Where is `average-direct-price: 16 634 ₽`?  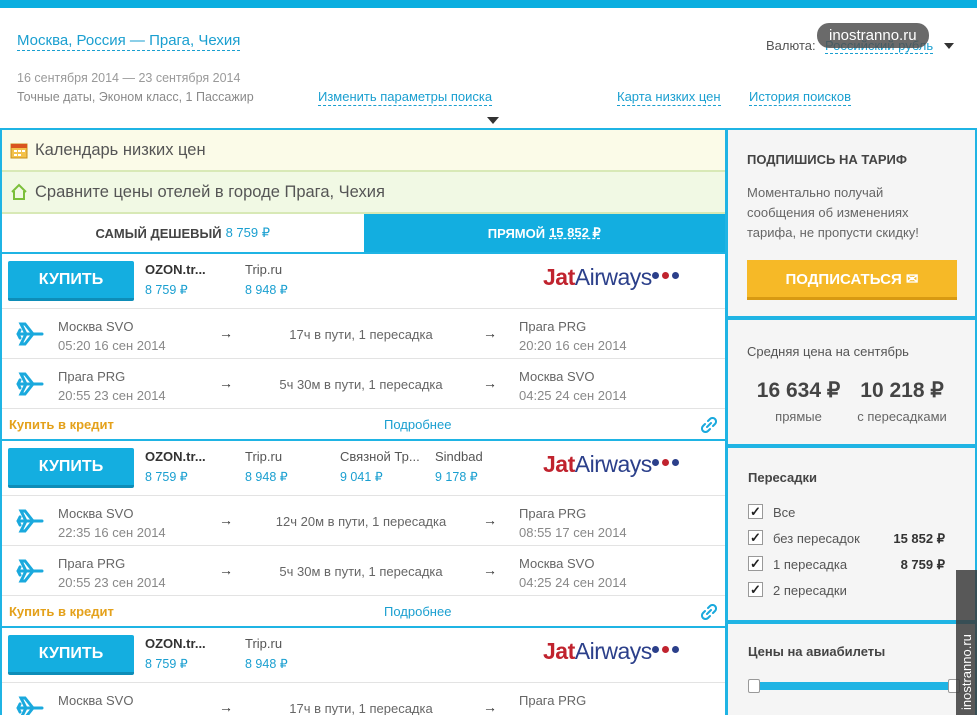
average-direct-price: 16 634 ₽ is located at coordinates (798, 390).